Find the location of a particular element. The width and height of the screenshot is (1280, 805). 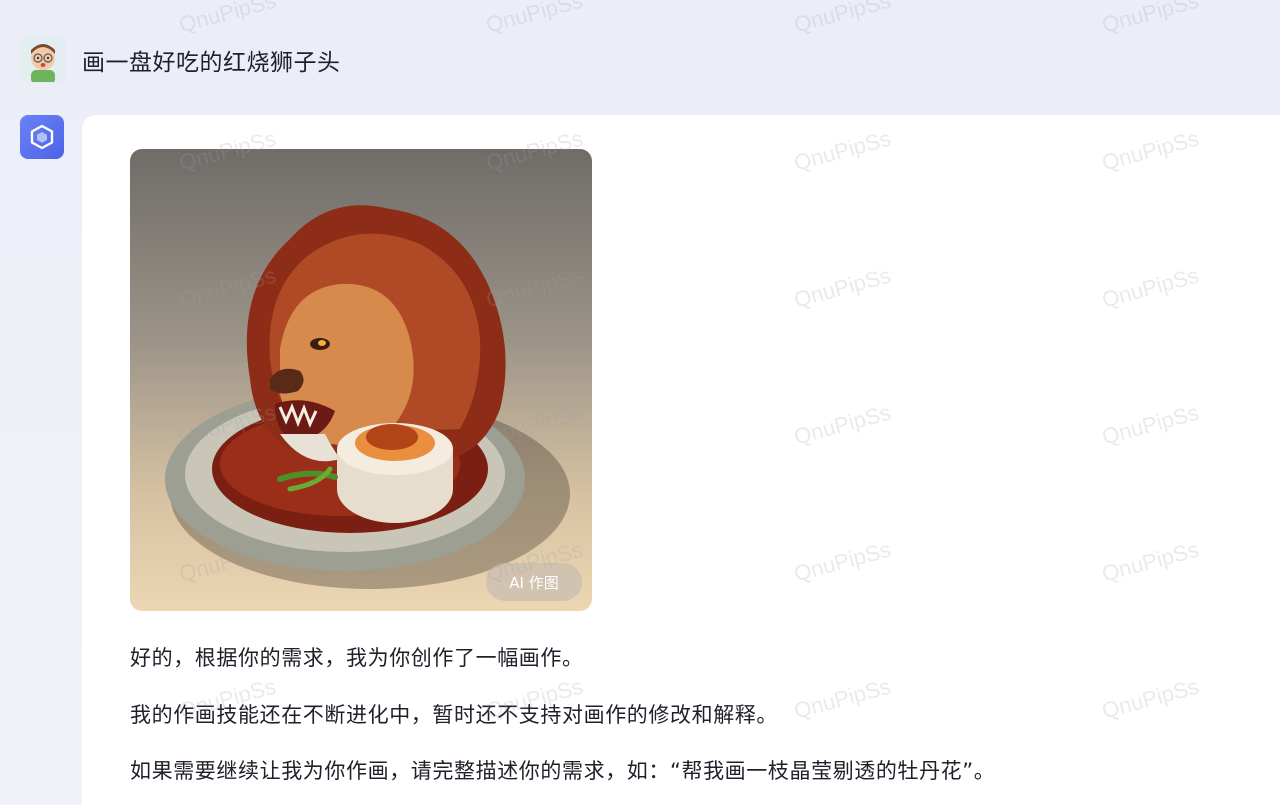

reply-paragraph: 好的，根据你的需求，我为你创作了一幅画作。 is located at coordinates (357, 658).